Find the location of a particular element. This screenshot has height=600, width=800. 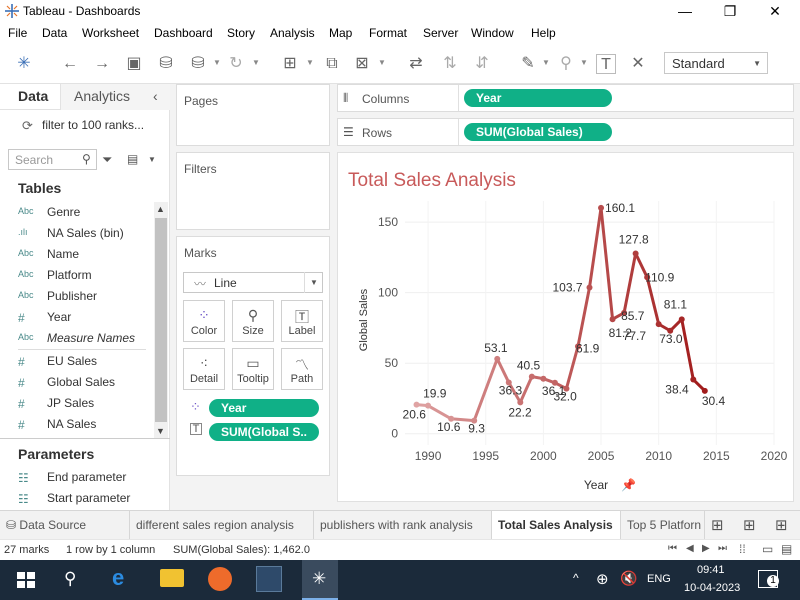

edge-browser-icon: e is located at coordinates (118, 578).